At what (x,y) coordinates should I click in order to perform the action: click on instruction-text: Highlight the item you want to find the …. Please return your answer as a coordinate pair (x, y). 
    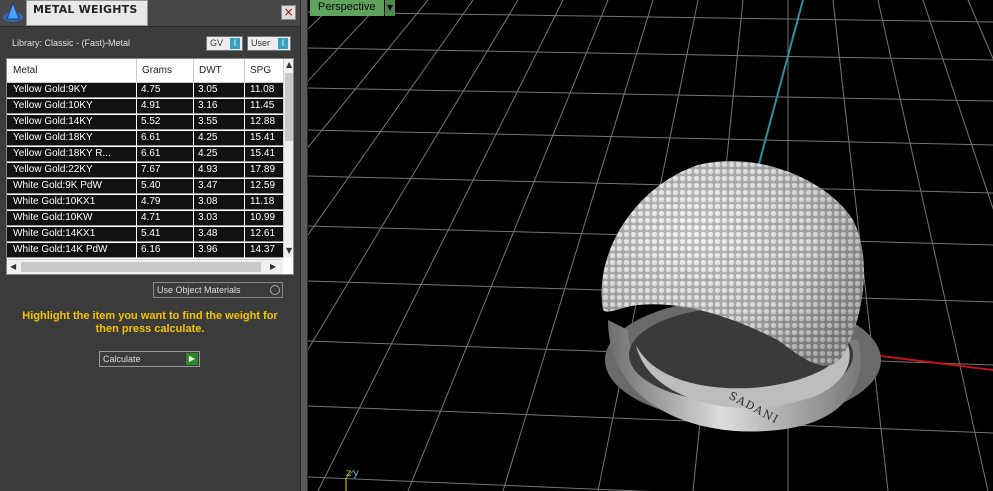
    Looking at the image, I should click on (150, 322).